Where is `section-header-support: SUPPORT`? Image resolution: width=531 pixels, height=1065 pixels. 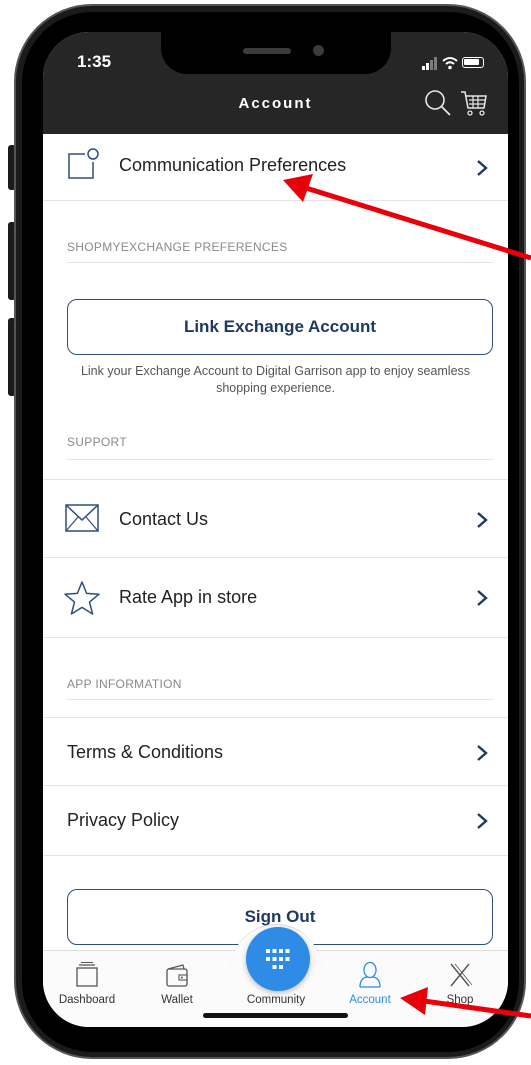
section-header-support: SUPPORT is located at coordinates (97, 442).